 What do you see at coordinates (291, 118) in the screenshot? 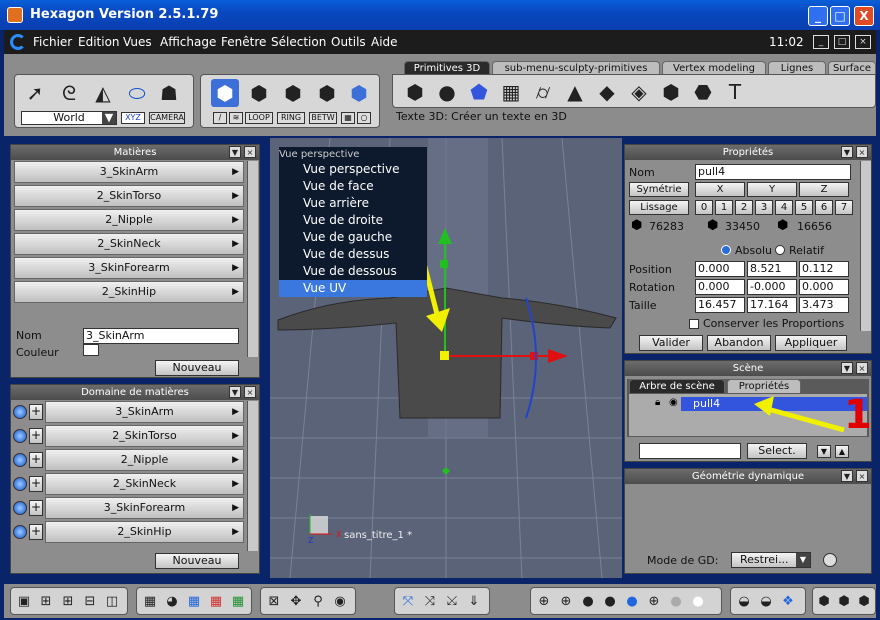
I see `ring-button: RING` at bounding box center [291, 118].